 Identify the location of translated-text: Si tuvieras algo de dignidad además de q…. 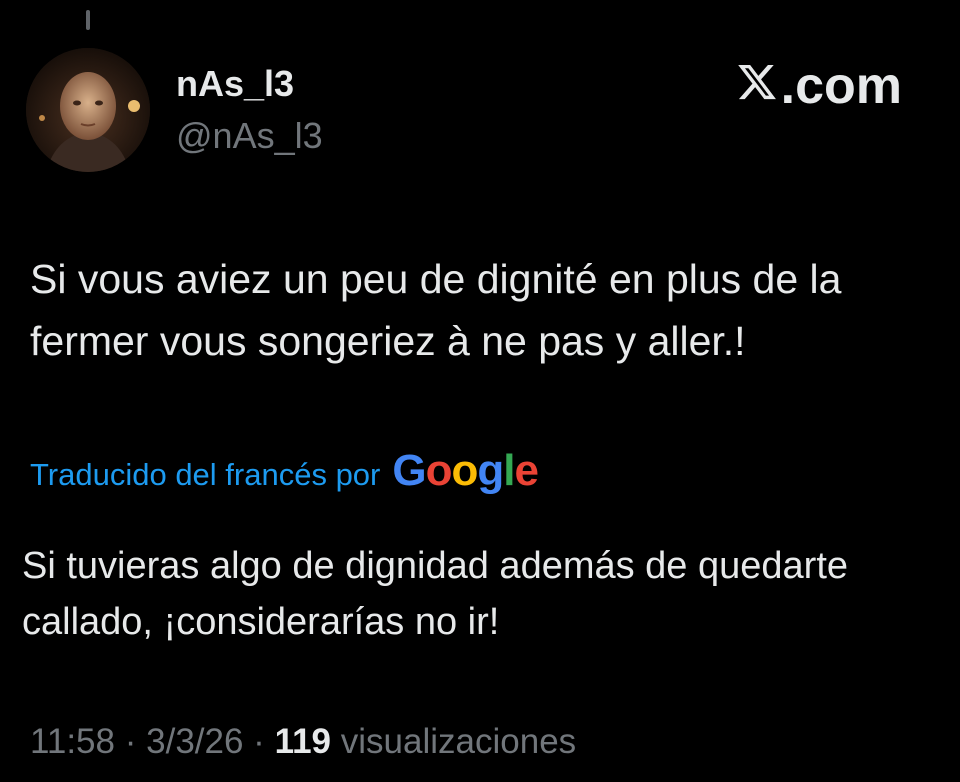
(435, 594).